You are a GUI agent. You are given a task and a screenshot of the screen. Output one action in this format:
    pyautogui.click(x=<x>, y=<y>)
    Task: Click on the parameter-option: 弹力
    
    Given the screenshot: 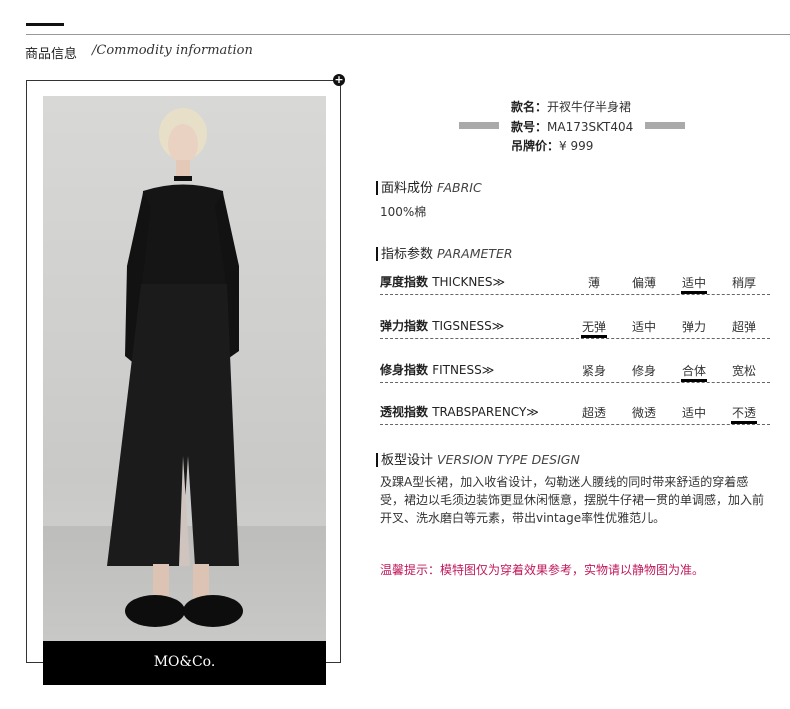 What is the action you would take?
    pyautogui.click(x=693, y=327)
    